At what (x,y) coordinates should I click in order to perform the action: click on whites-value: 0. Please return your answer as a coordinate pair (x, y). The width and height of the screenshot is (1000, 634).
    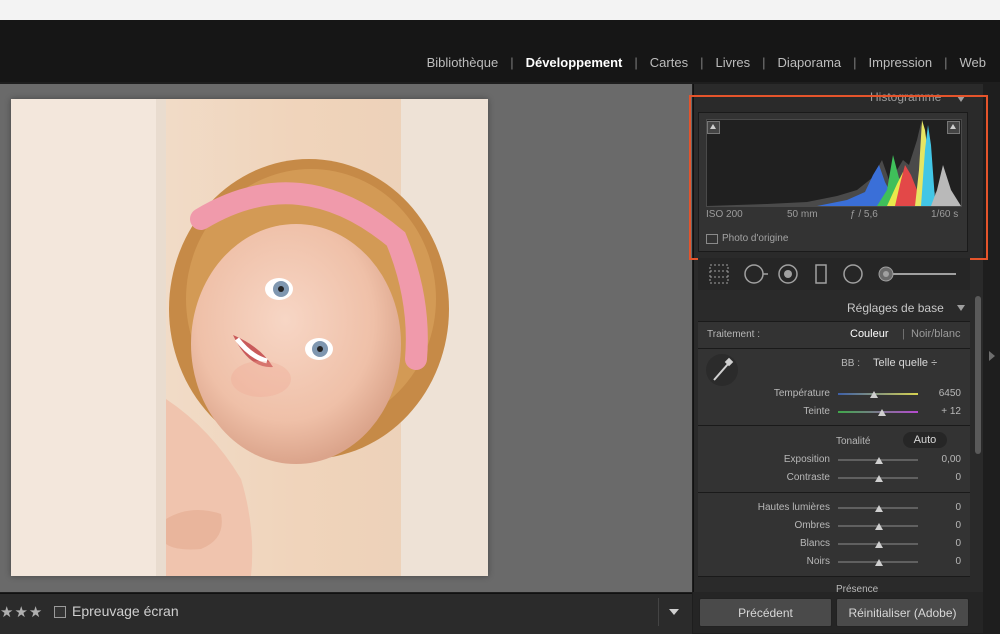
    Looking at the image, I should click on (941, 543).